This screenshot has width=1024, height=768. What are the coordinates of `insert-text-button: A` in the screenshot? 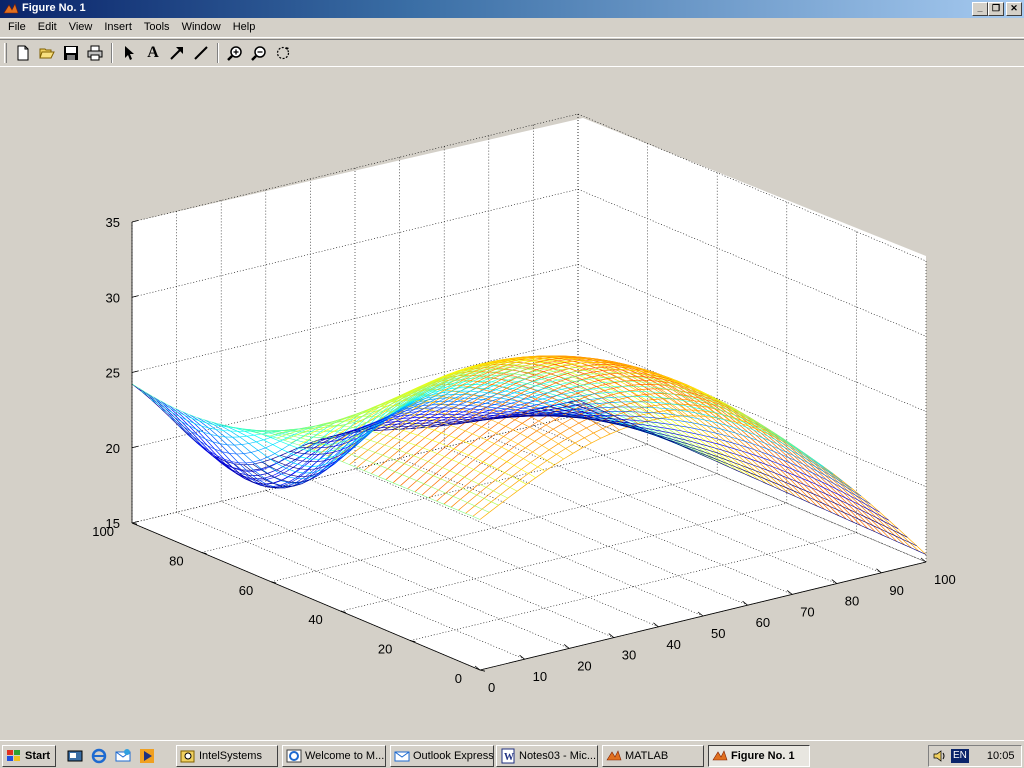 It's located at (153, 53).